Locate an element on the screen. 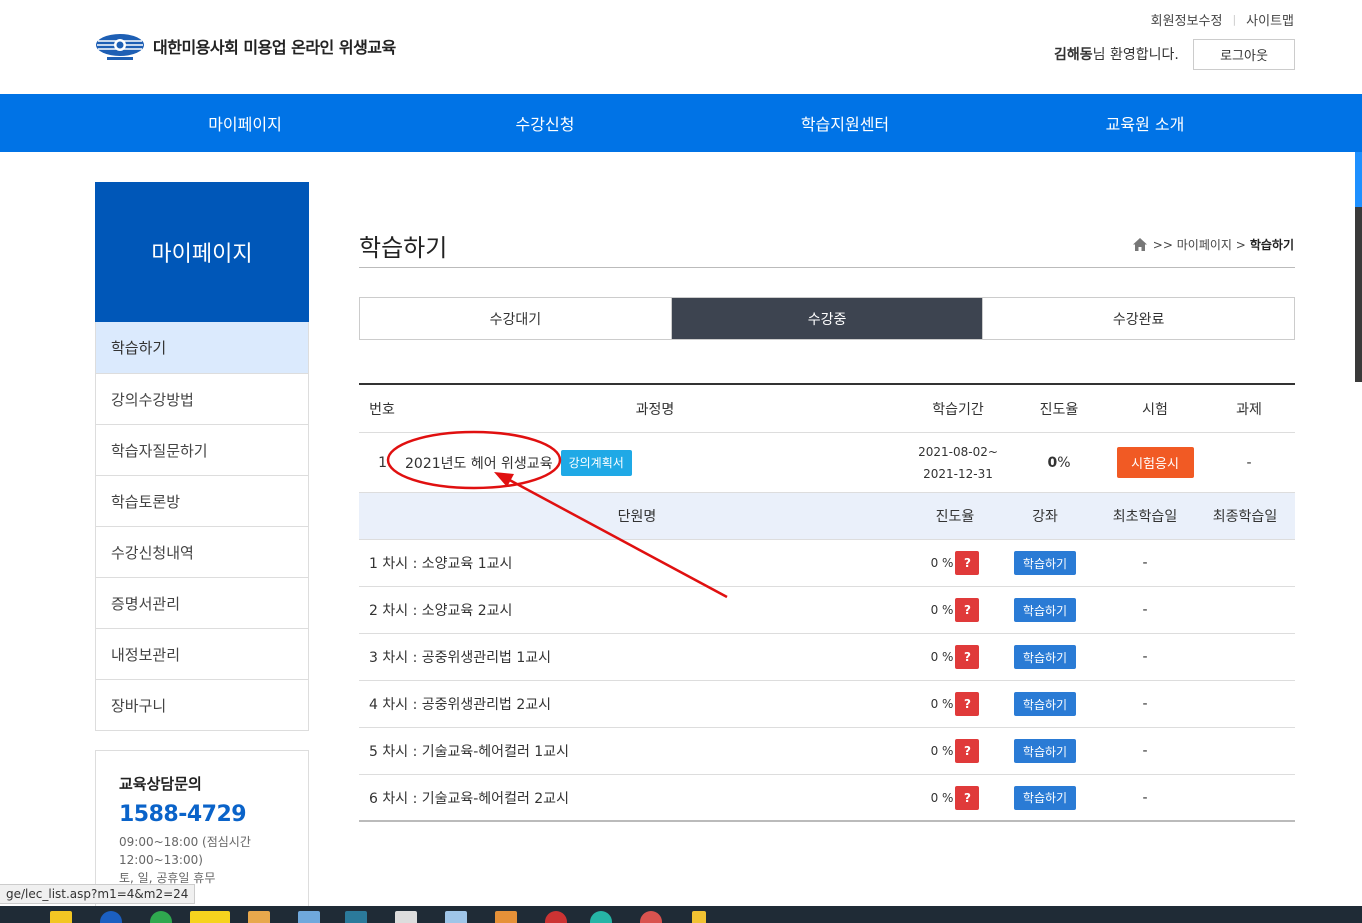 Image resolution: width=1362 pixels, height=923 pixels. period-start: 2021-08-02~ is located at coordinates (958, 451).